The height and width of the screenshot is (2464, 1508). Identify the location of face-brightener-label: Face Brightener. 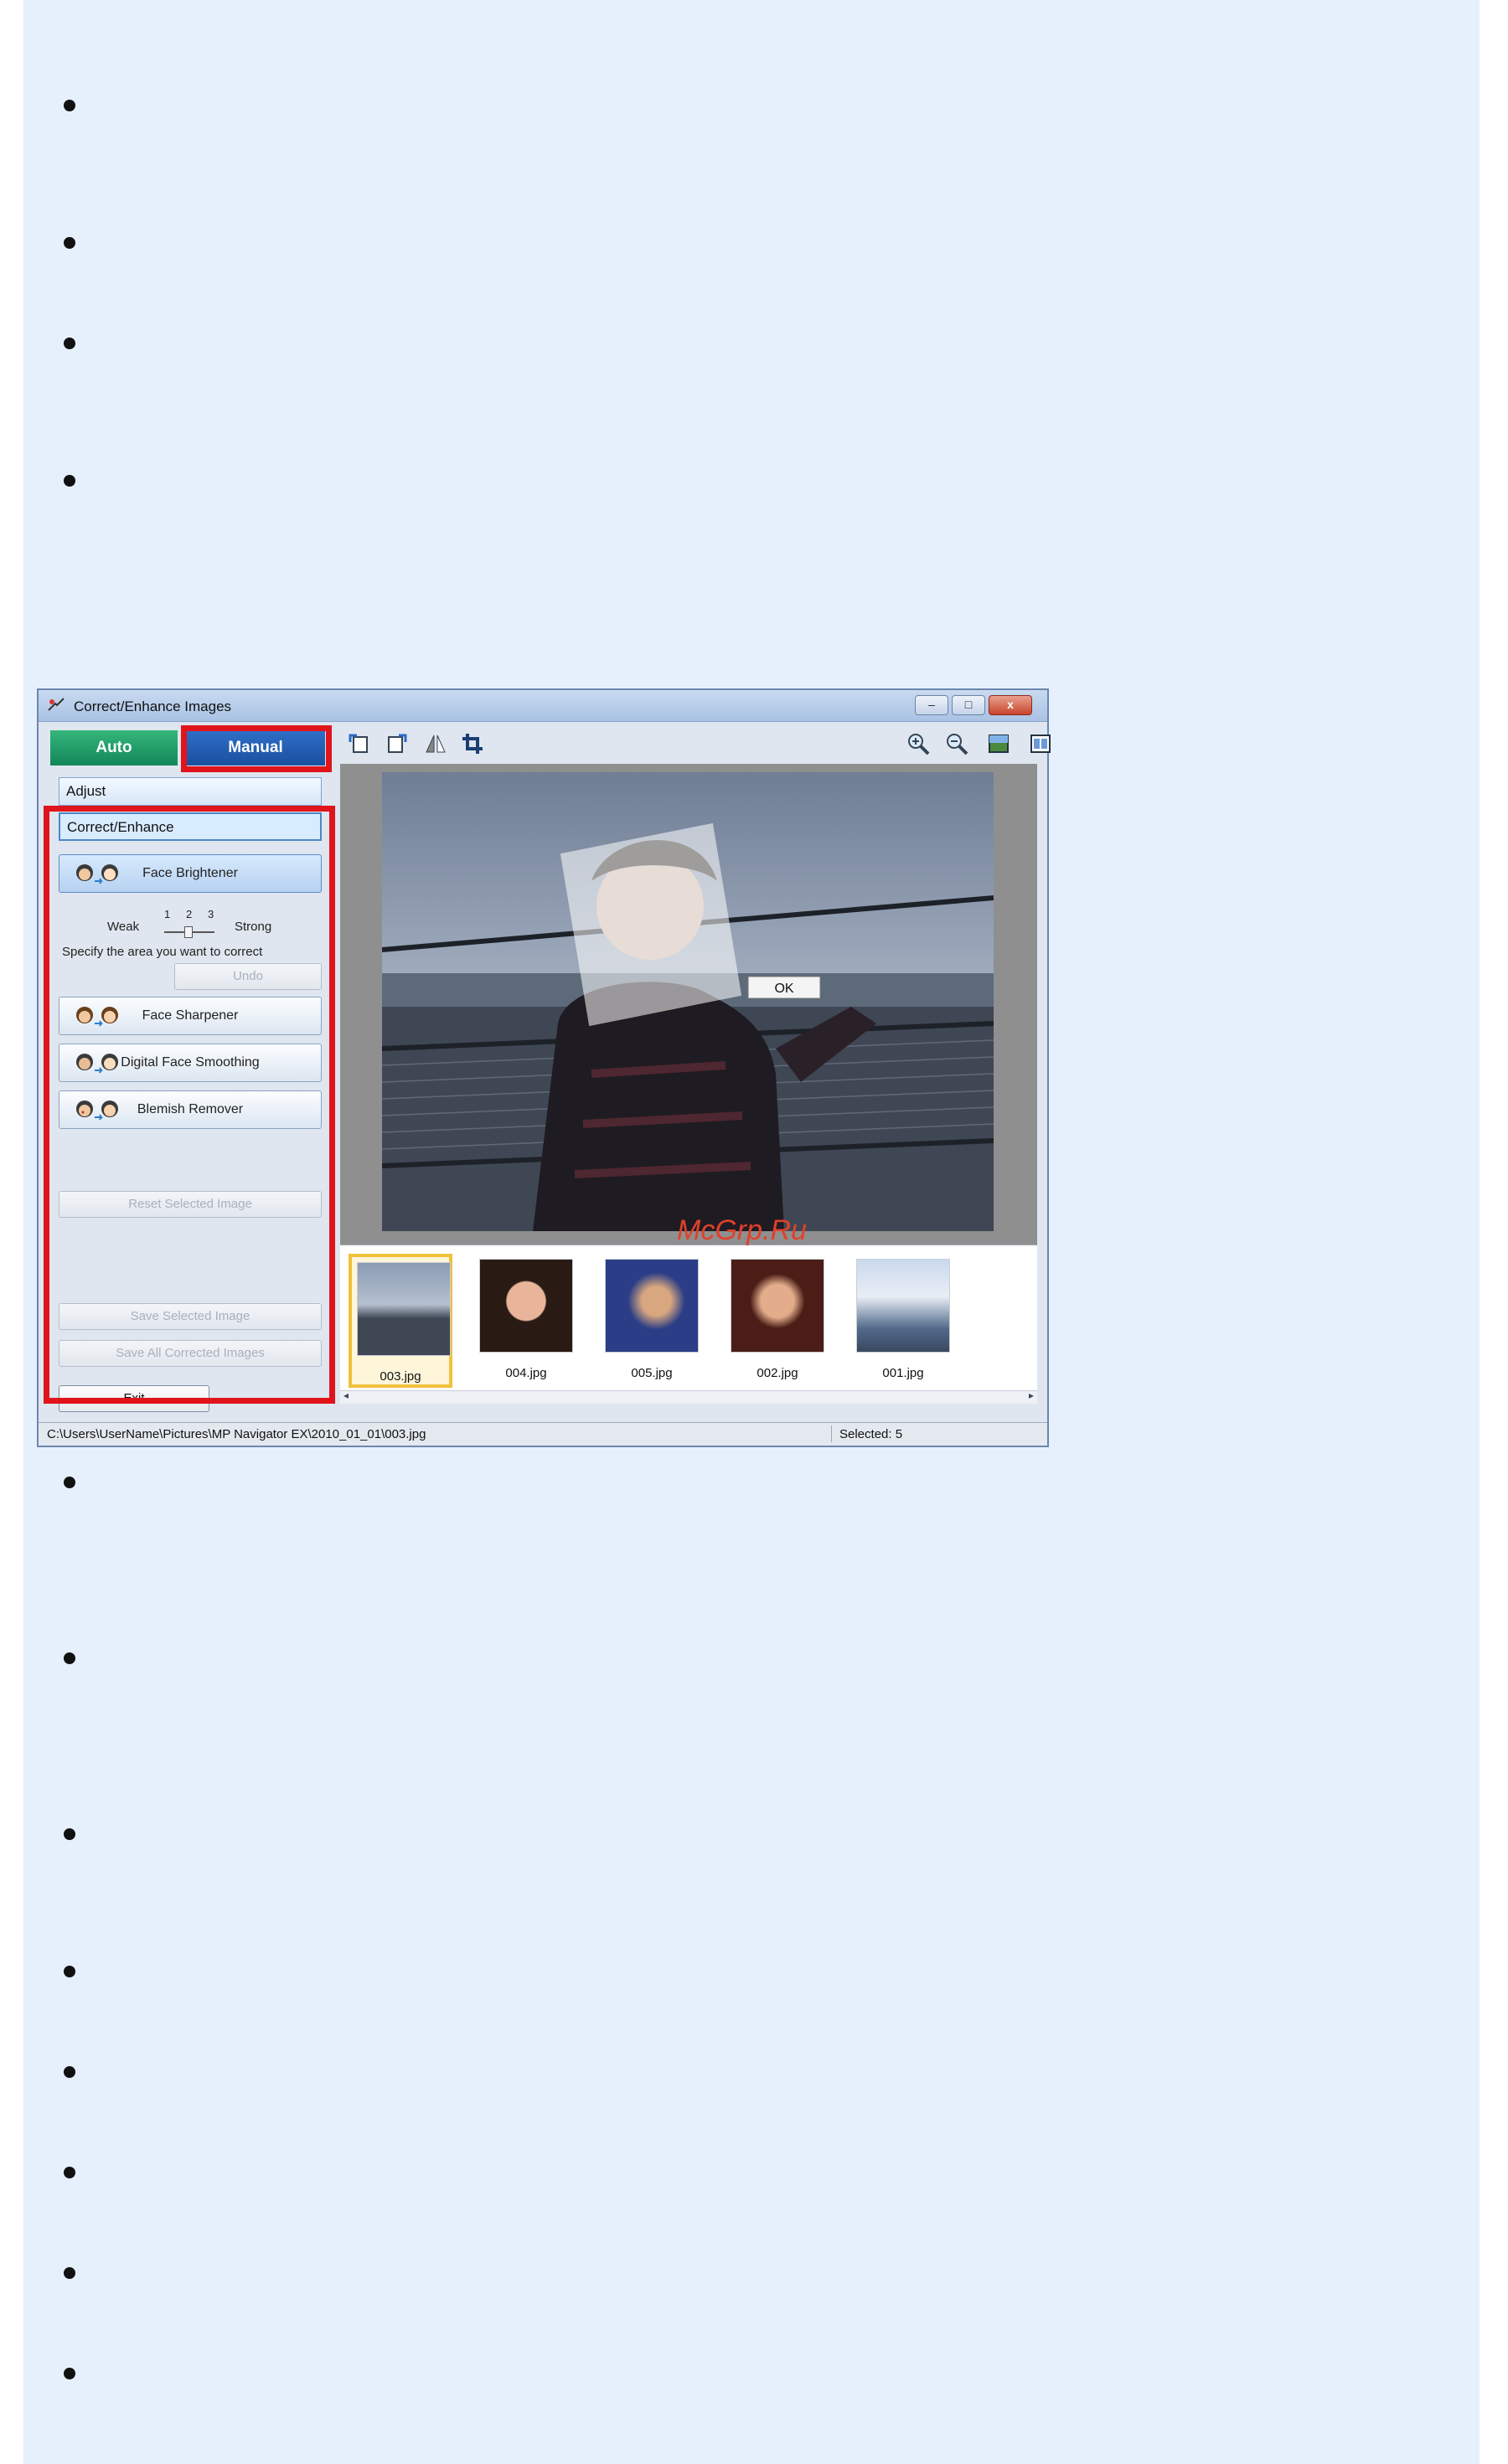
(190, 873).